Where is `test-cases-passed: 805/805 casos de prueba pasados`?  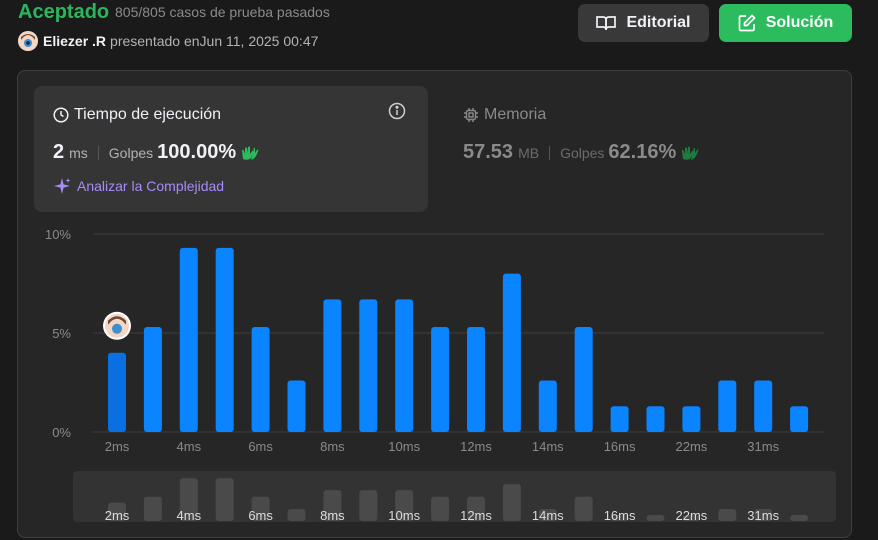
test-cases-passed: 805/805 casos de prueba pasados is located at coordinates (222, 12).